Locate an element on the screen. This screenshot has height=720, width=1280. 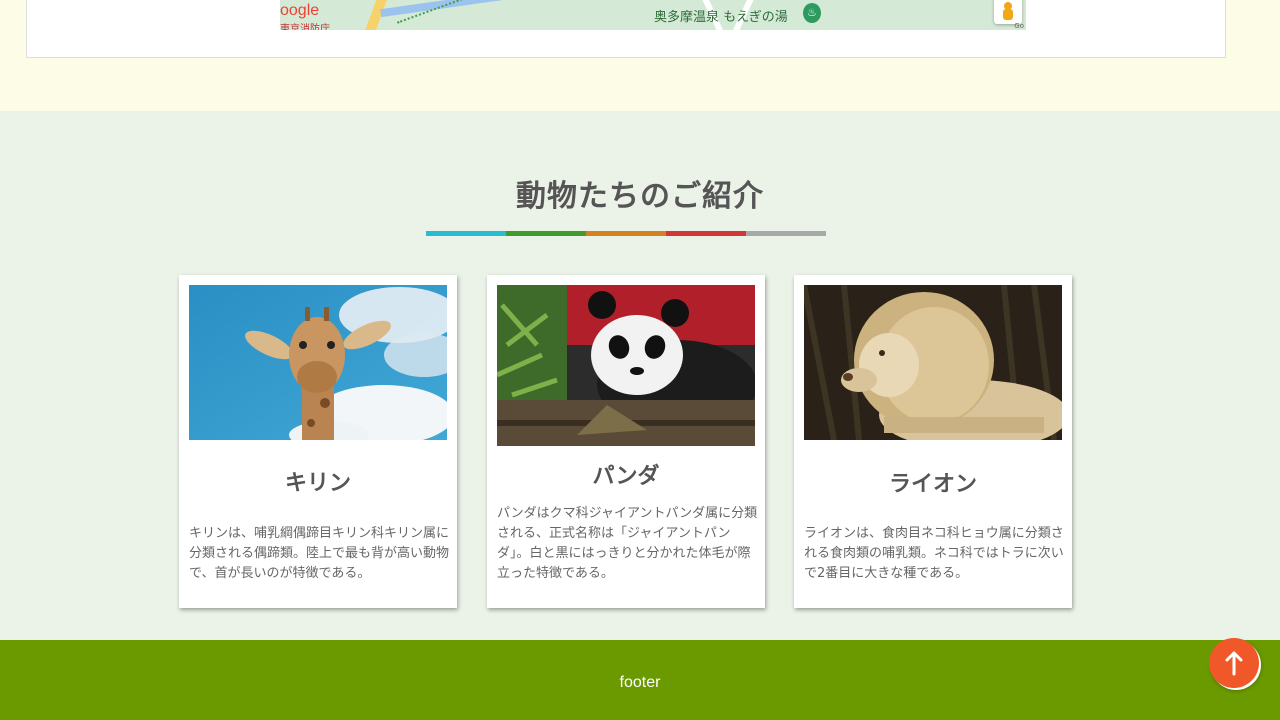
animal-name: パンダ is located at coordinates (626, 476).